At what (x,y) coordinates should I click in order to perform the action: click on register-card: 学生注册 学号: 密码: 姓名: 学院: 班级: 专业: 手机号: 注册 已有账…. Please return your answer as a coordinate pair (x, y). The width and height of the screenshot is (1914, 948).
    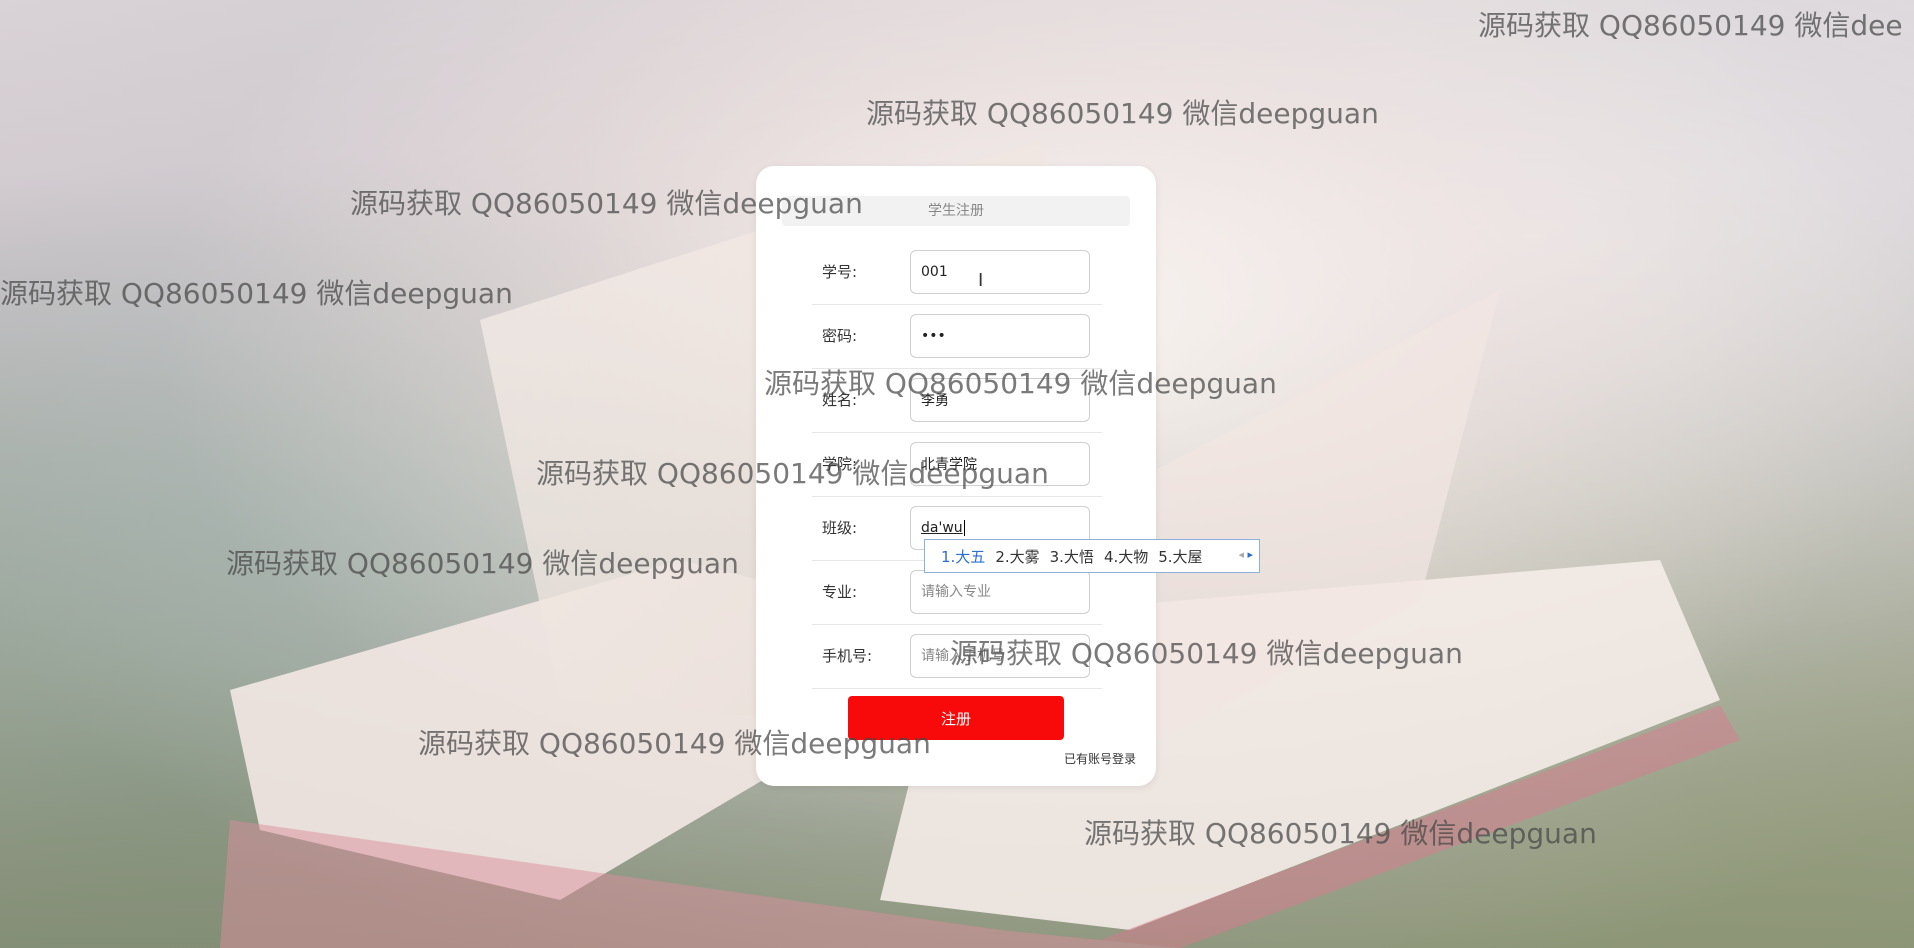
    Looking at the image, I should click on (956, 476).